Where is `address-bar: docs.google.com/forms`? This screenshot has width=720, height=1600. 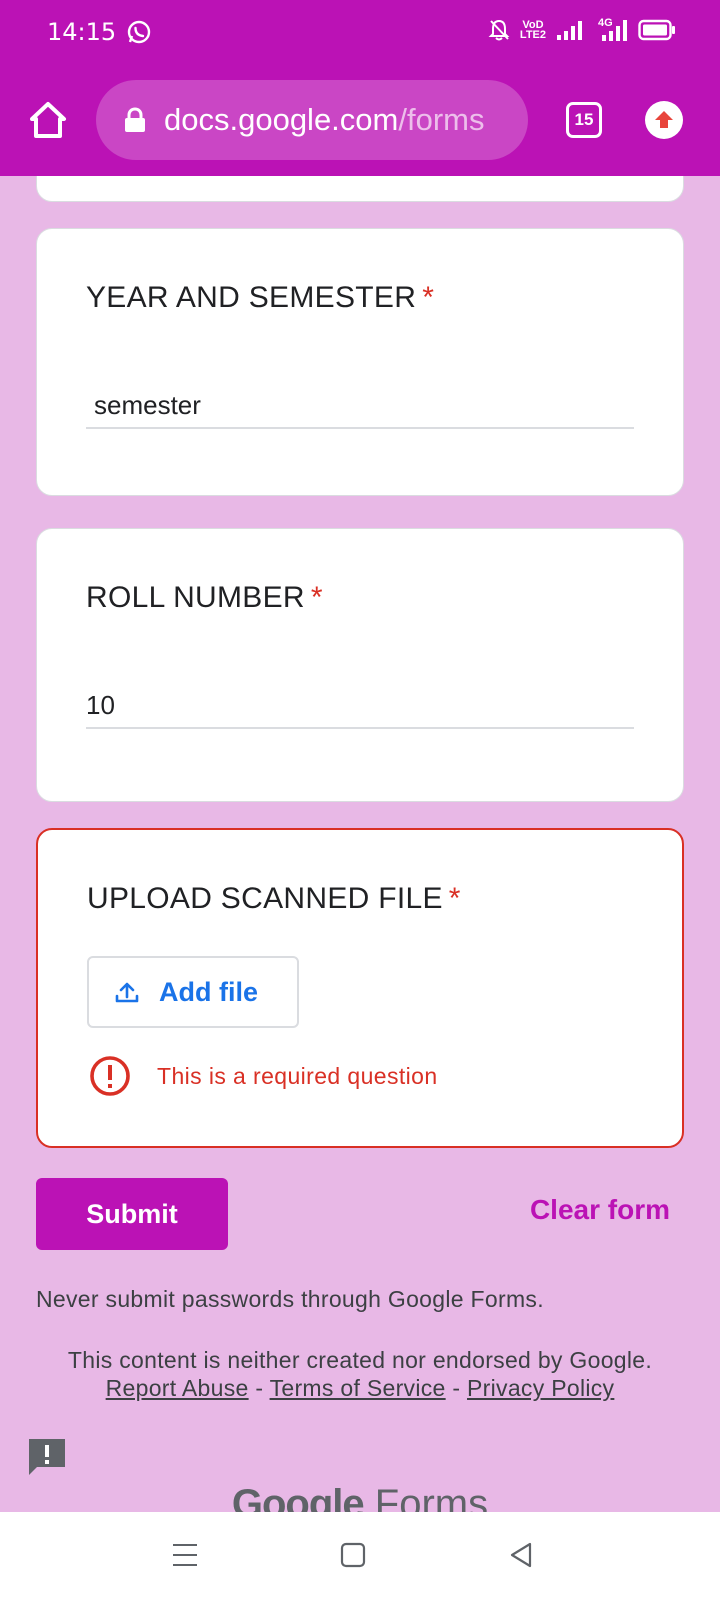 address-bar: docs.google.com/forms is located at coordinates (312, 120).